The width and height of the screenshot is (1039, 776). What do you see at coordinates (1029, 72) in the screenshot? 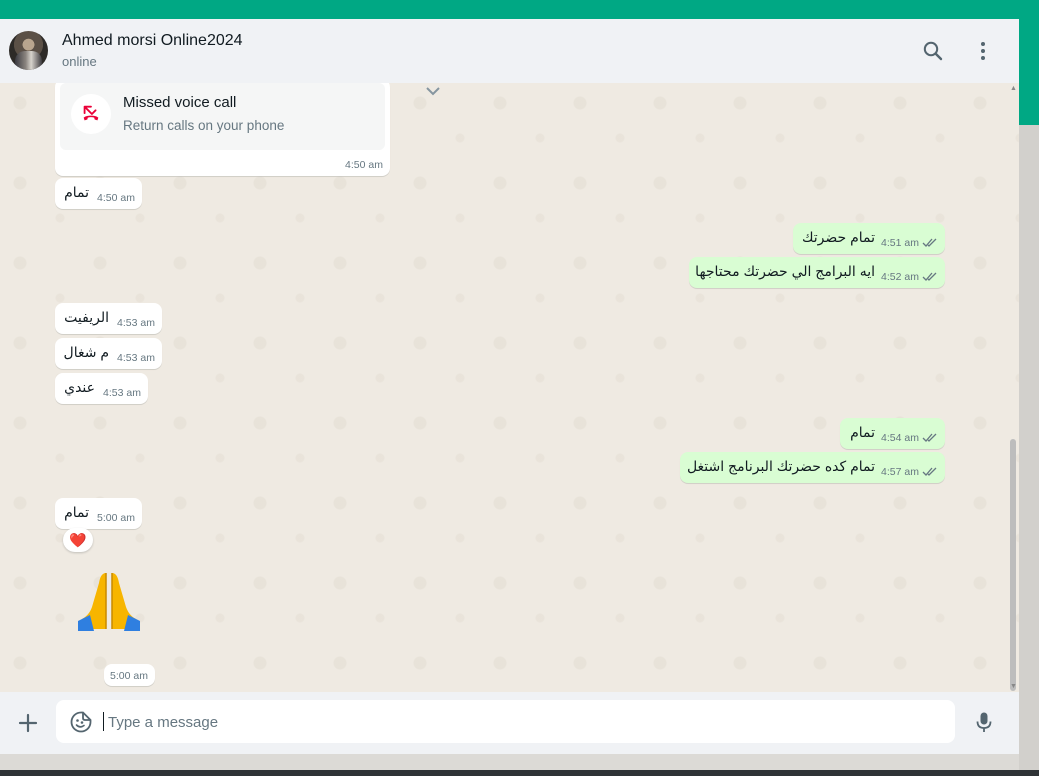
I see `window-edge-accent` at bounding box center [1029, 72].